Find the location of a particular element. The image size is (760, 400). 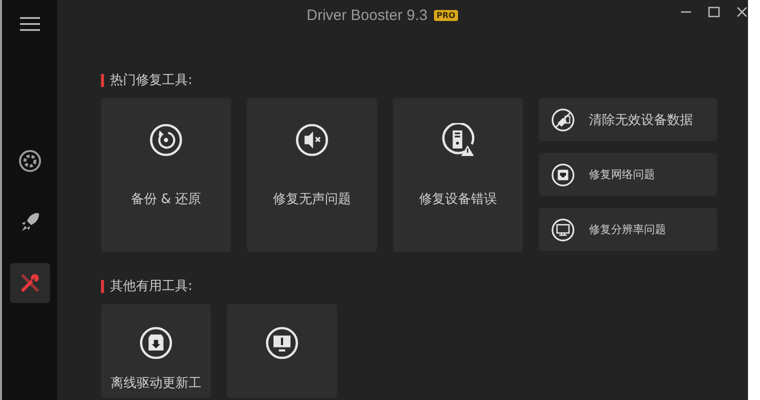

pro-badge: PRO is located at coordinates (446, 15).